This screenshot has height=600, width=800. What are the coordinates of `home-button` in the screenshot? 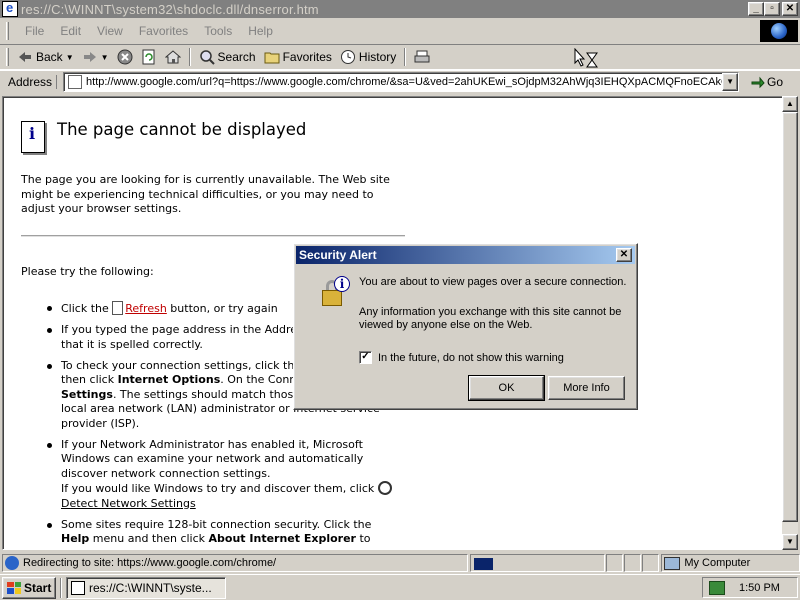 It's located at (173, 57).